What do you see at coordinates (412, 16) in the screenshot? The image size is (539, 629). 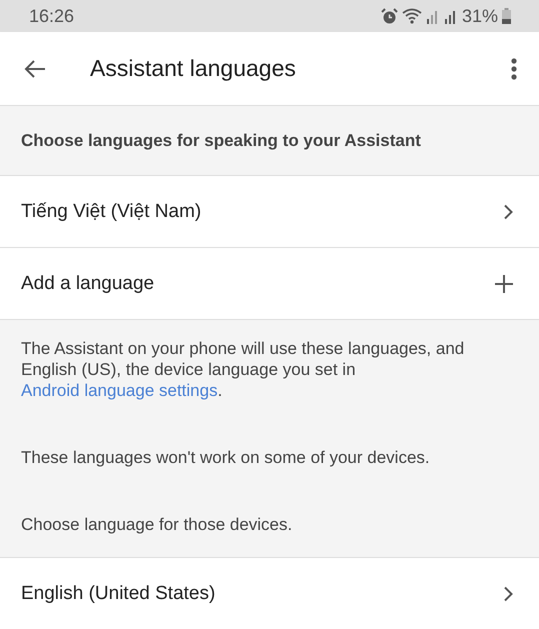 I see `wifi-icon` at bounding box center [412, 16].